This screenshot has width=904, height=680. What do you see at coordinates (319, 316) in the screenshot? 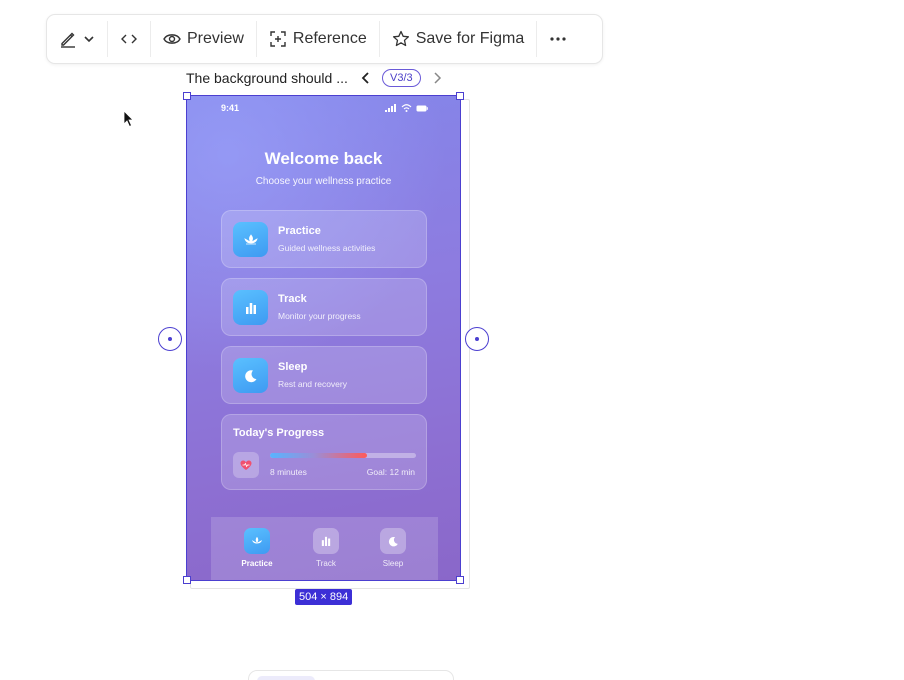
I see `card-subtitle: Monitor your progress` at bounding box center [319, 316].